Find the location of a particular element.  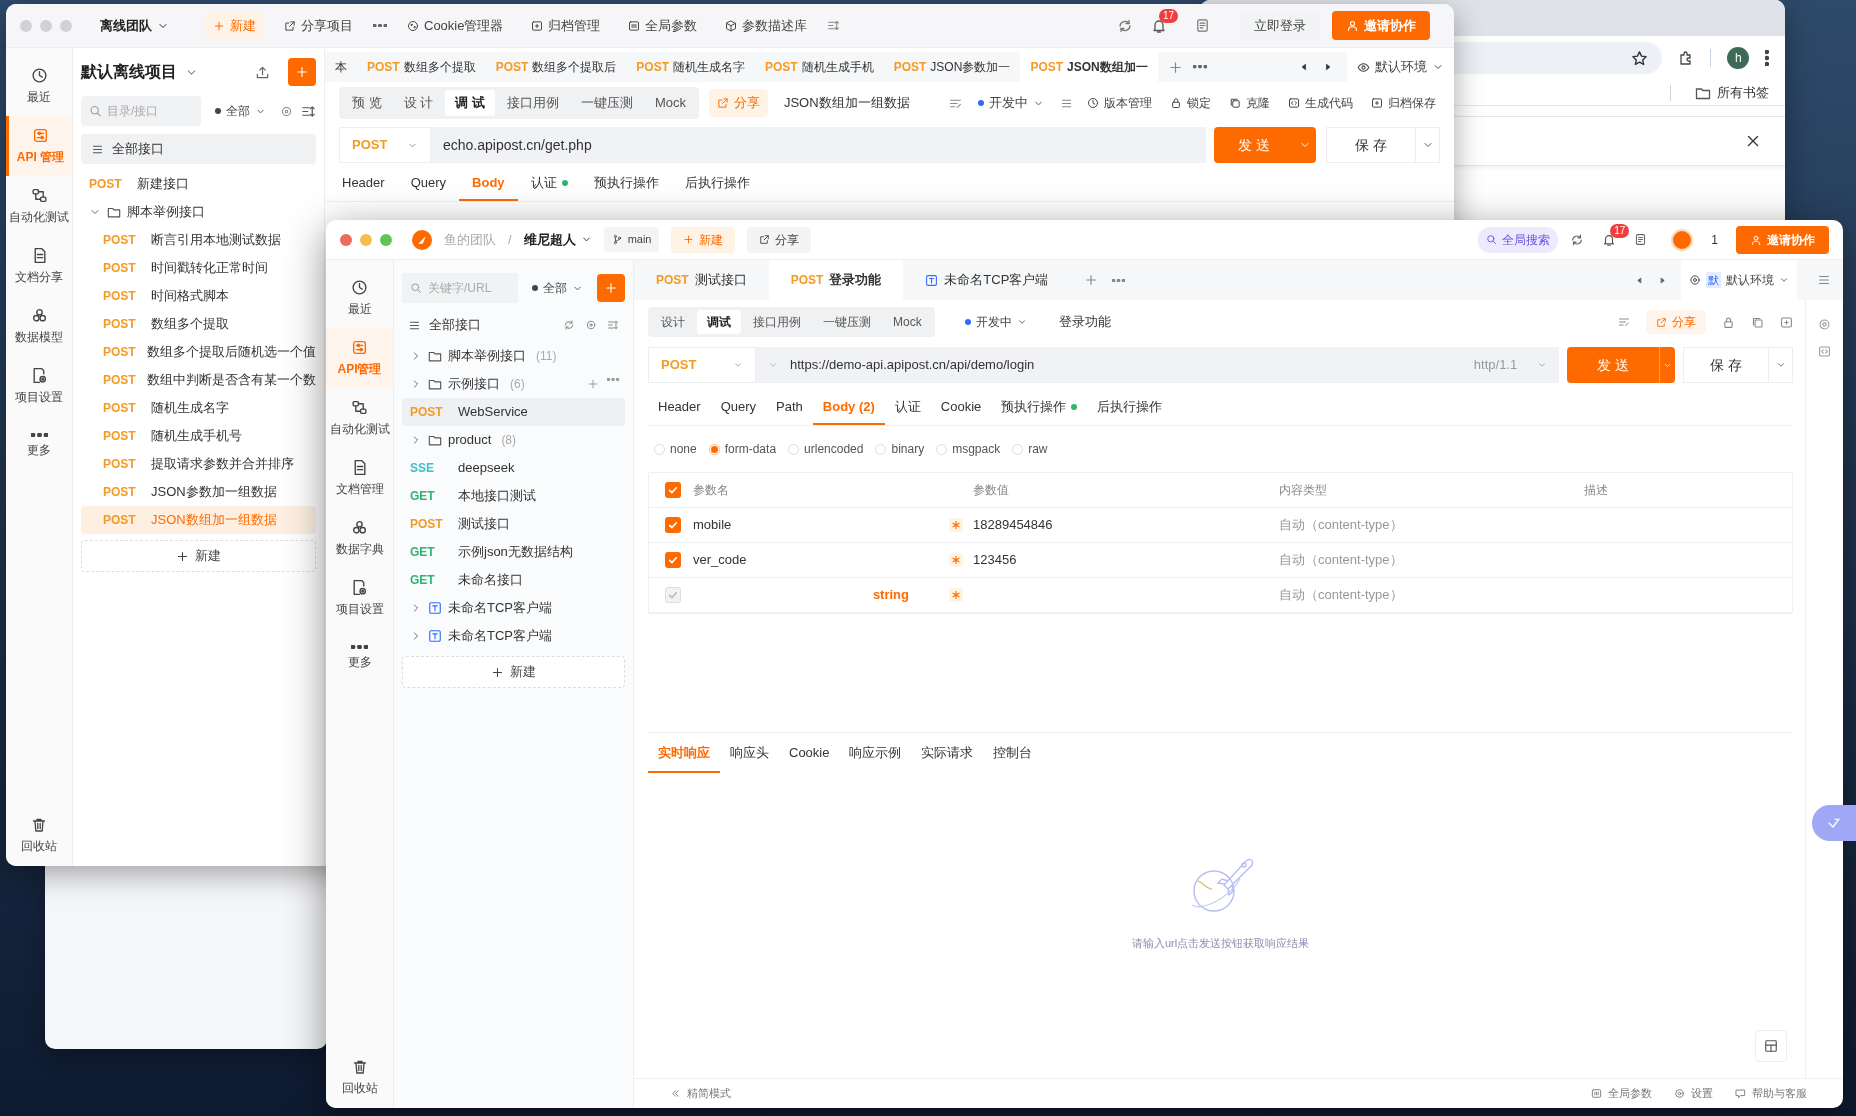

code-icon is located at coordinates (1824, 351).